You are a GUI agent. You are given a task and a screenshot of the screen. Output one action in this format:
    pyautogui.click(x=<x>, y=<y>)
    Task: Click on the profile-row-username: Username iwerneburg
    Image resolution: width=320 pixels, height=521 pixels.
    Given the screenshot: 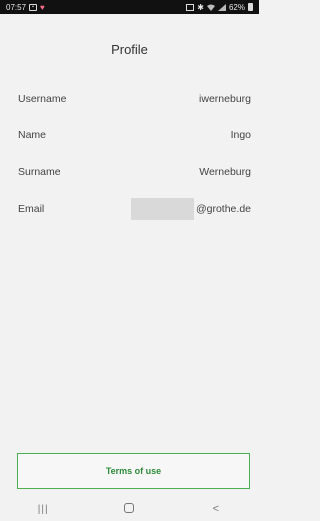 What is the action you would take?
    pyautogui.click(x=134, y=99)
    